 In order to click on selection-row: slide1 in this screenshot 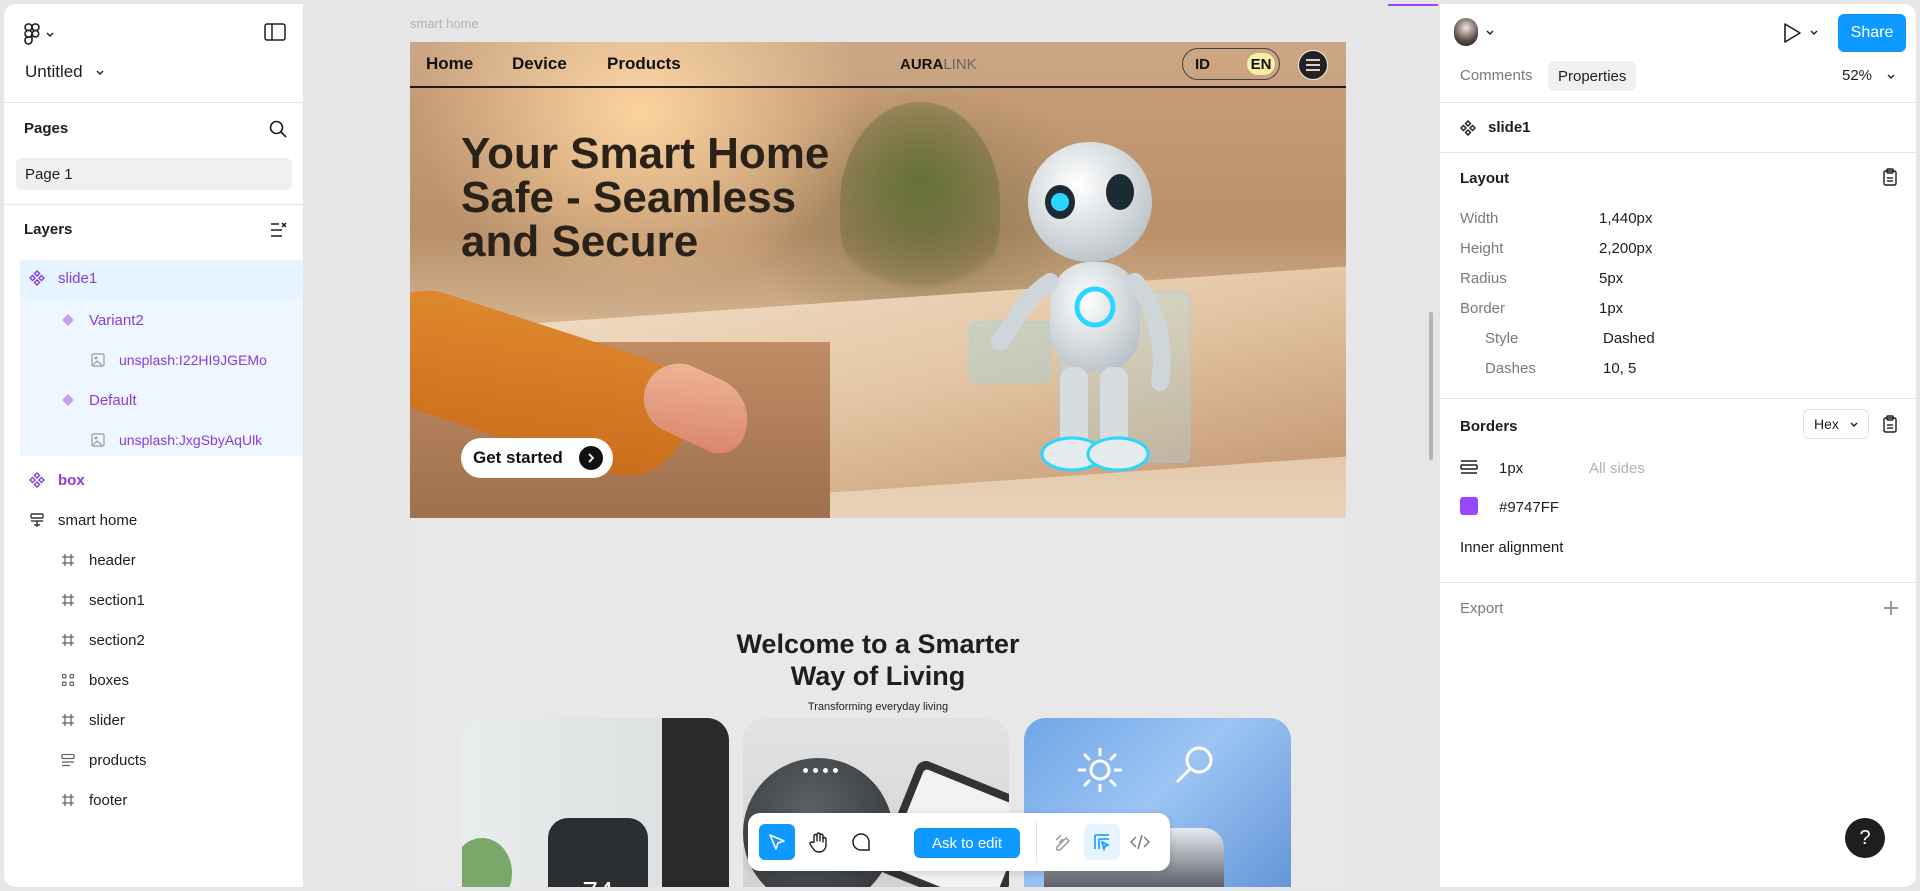, I will do `click(1495, 127)`.